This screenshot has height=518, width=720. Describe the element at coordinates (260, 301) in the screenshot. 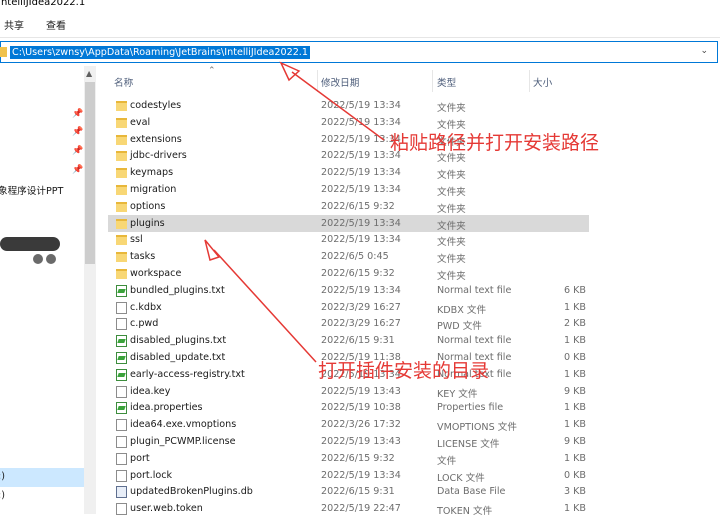

I see `arrow-to-plugins` at that location.